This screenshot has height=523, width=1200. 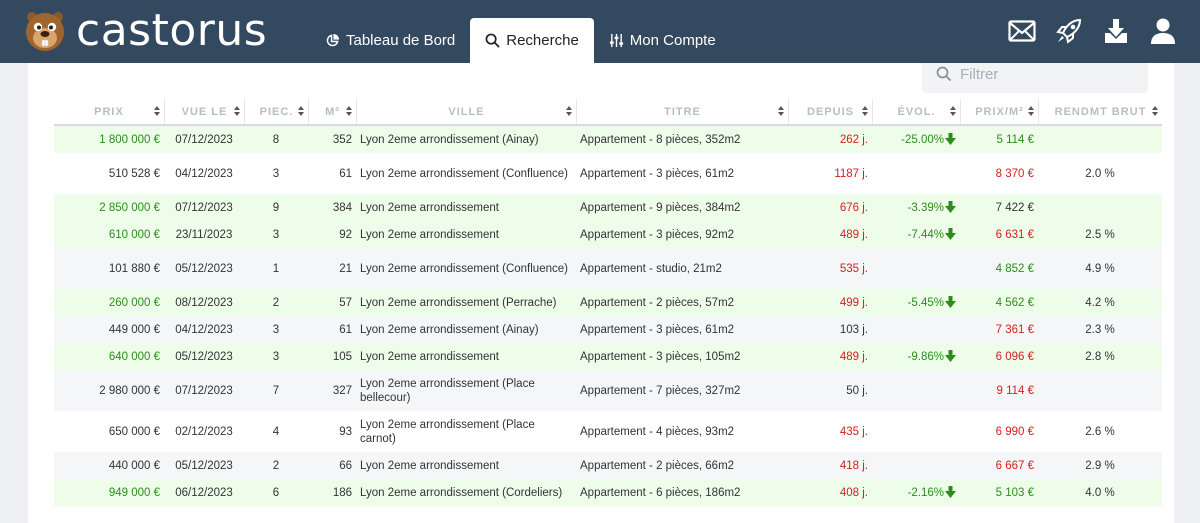 I want to click on beaver-logo-icon, so click(x=45, y=31).